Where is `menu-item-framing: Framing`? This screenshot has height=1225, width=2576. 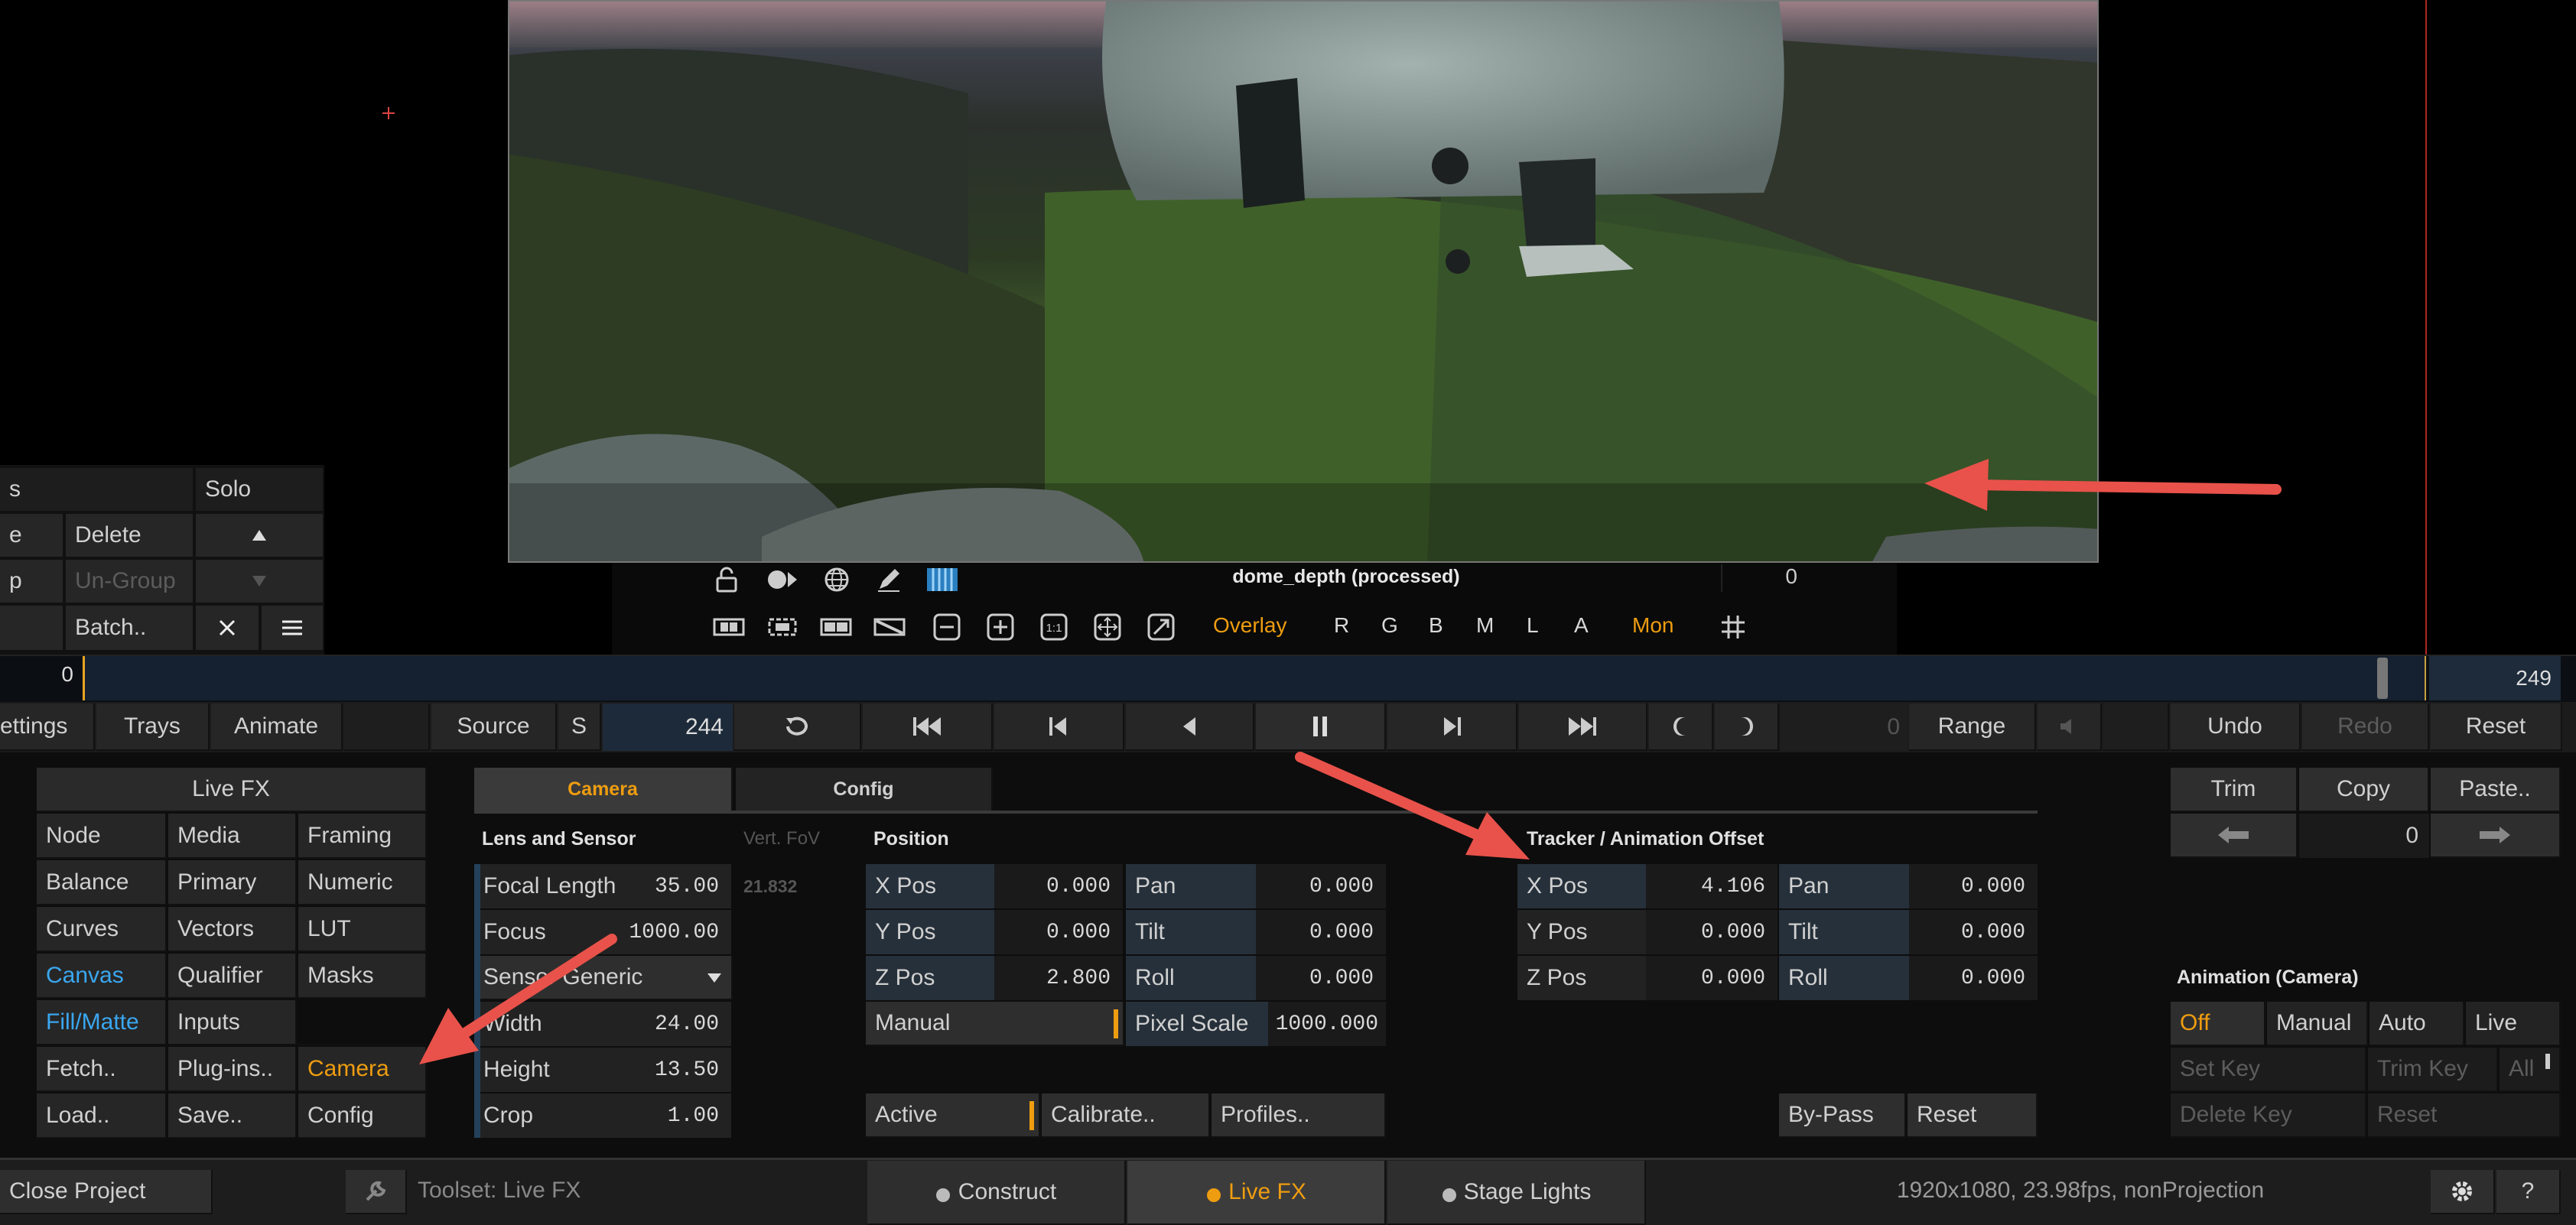
menu-item-framing: Framing is located at coordinates (362, 836).